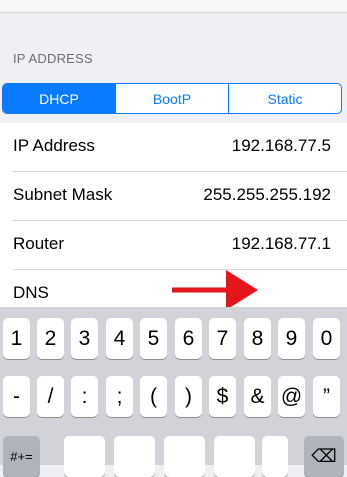  What do you see at coordinates (234, 456) in the screenshot?
I see `key-exclamation` at bounding box center [234, 456].